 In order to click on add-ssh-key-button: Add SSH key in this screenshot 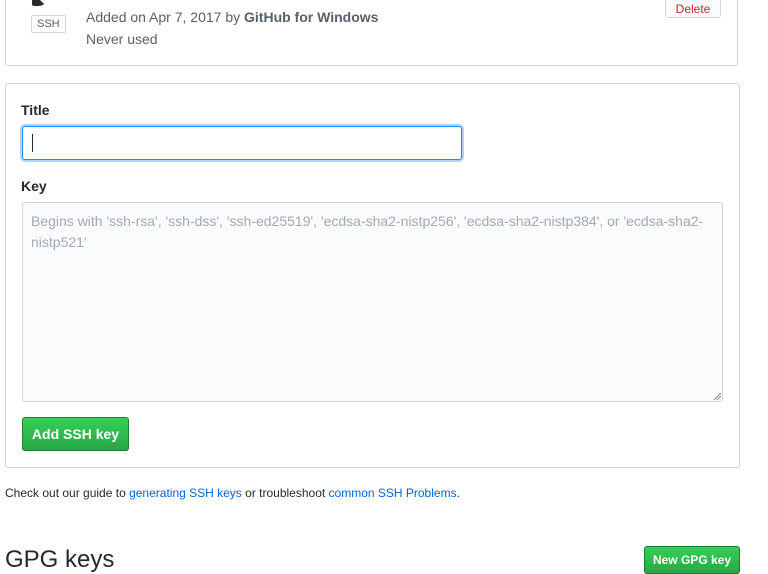, I will do `click(75, 434)`.